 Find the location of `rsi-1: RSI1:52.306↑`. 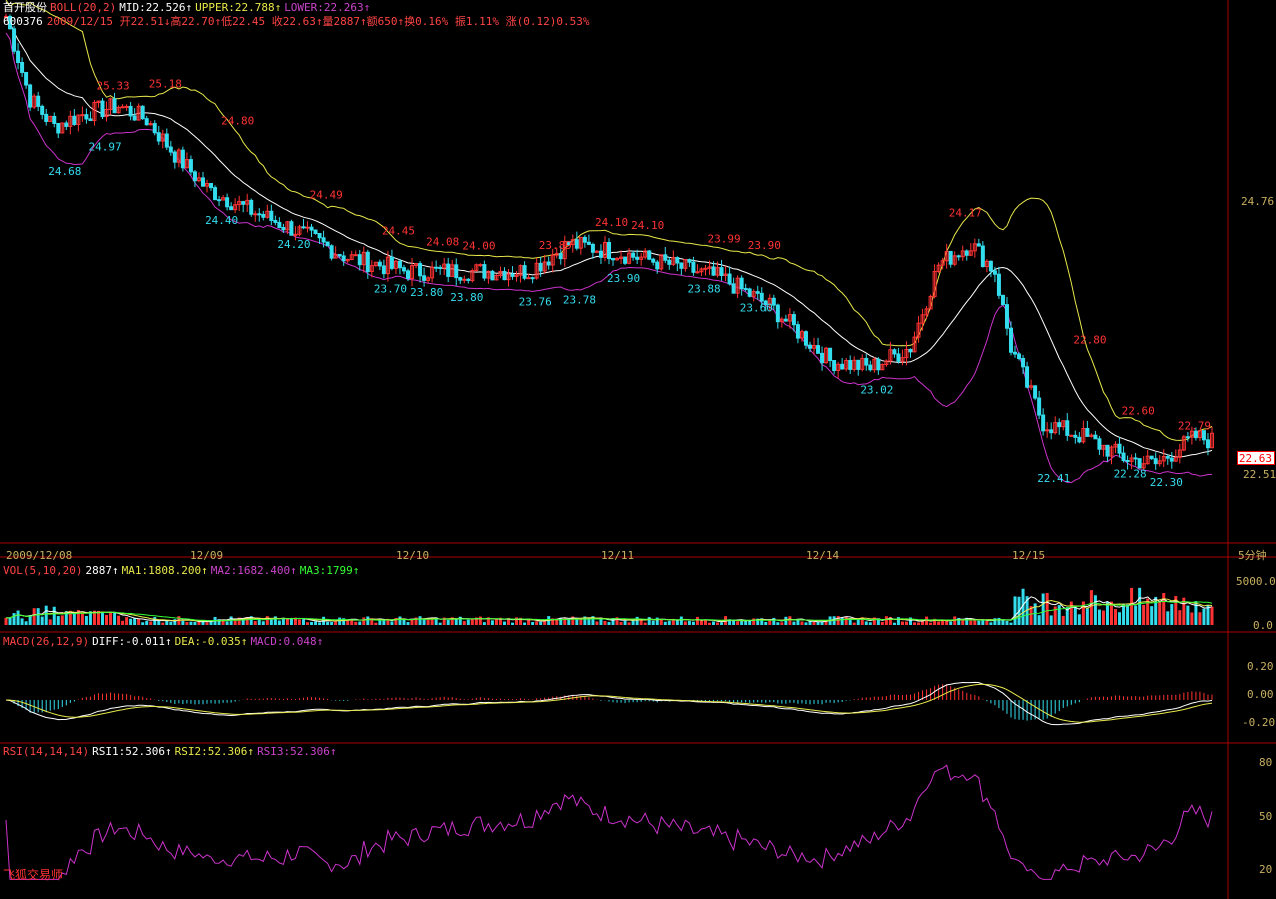

rsi-1: RSI1:52.306↑ is located at coordinates (132, 751).